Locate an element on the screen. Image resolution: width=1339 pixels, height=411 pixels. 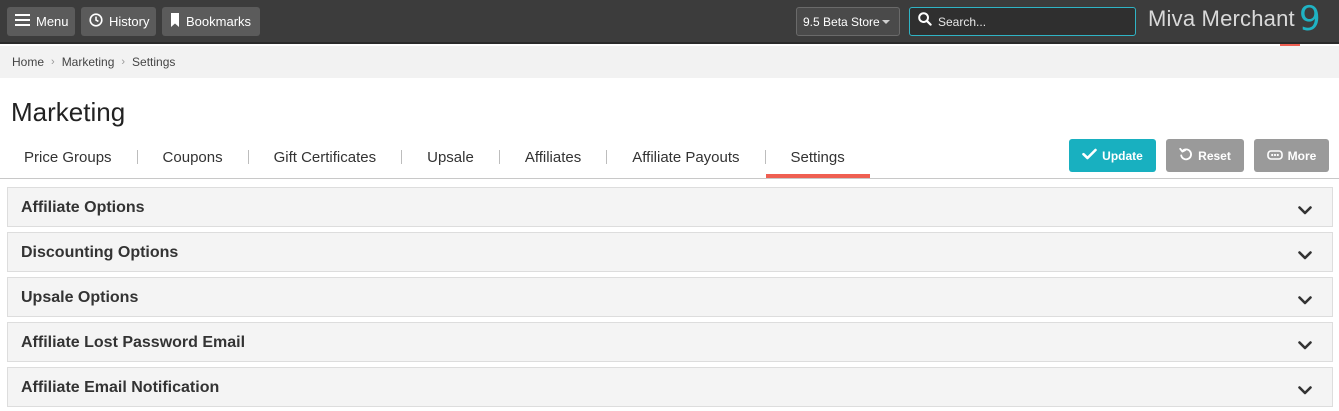
reset-button: Reset is located at coordinates (1205, 155).